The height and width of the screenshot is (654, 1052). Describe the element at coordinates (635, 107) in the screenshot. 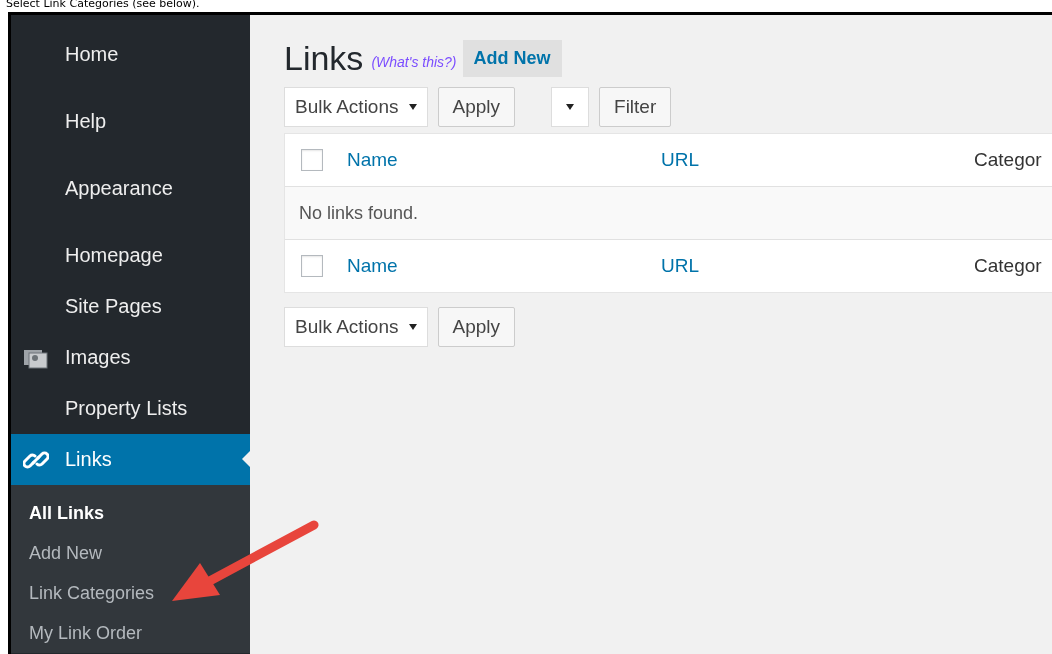

I see `filter-button: Filter` at that location.